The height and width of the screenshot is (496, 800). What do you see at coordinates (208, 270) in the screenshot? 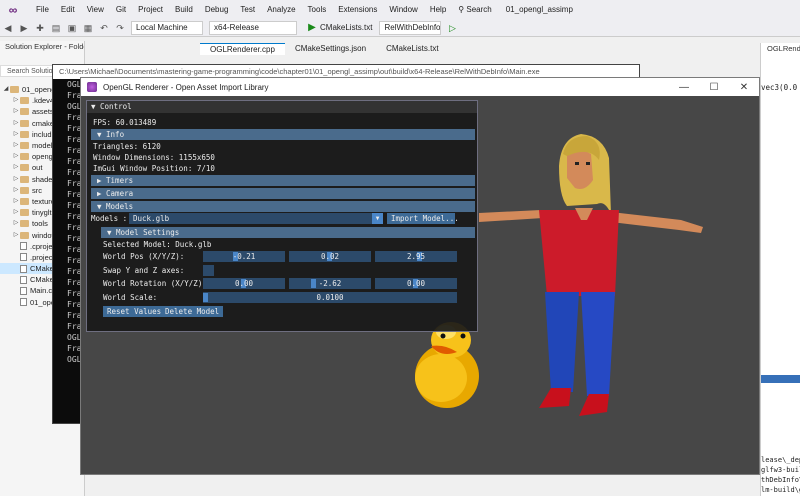
I see `swap-axes-checkbox` at bounding box center [208, 270].